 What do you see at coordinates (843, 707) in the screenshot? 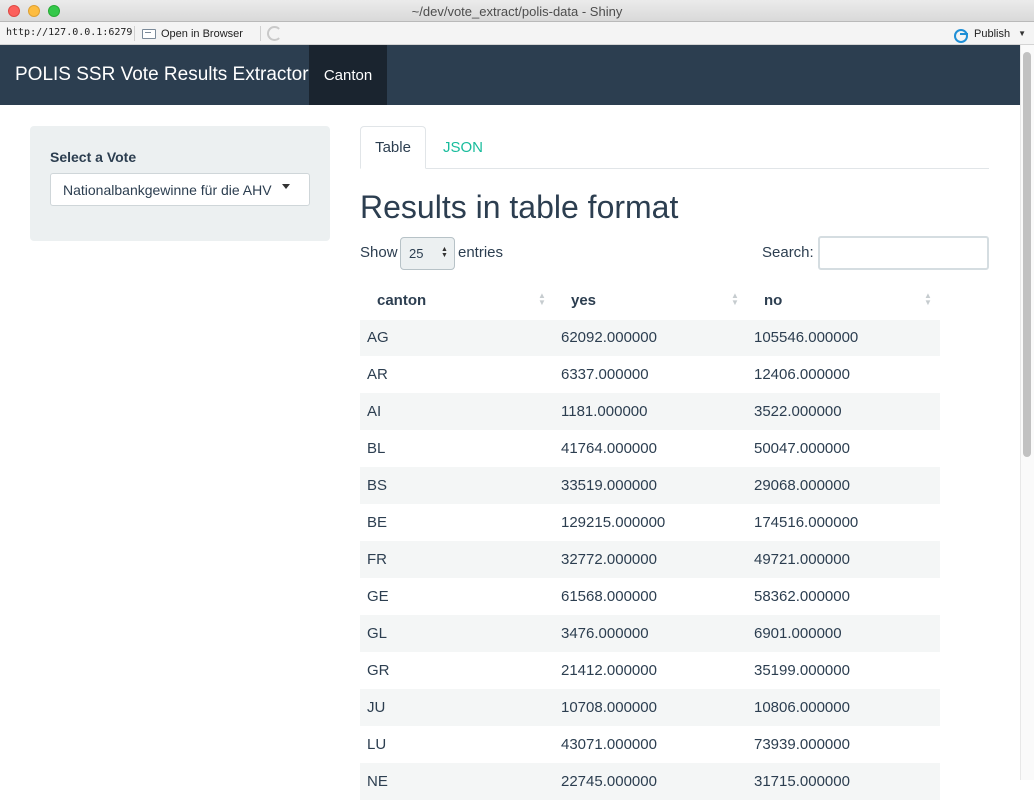
I see `table-cell-no: 10806.000000` at bounding box center [843, 707].